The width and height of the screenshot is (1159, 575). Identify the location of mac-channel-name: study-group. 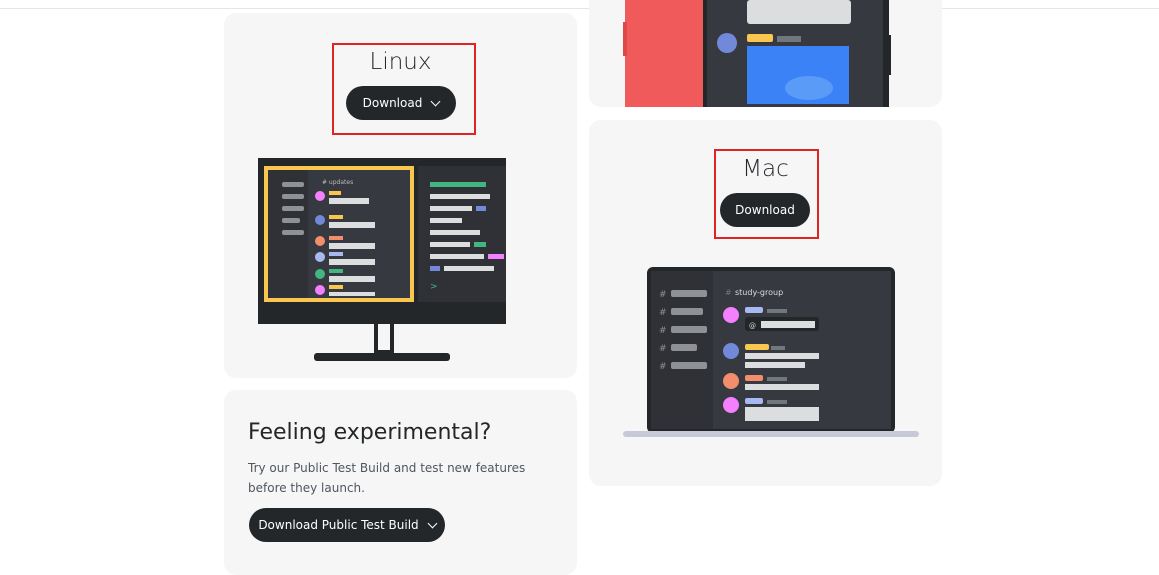
(759, 292).